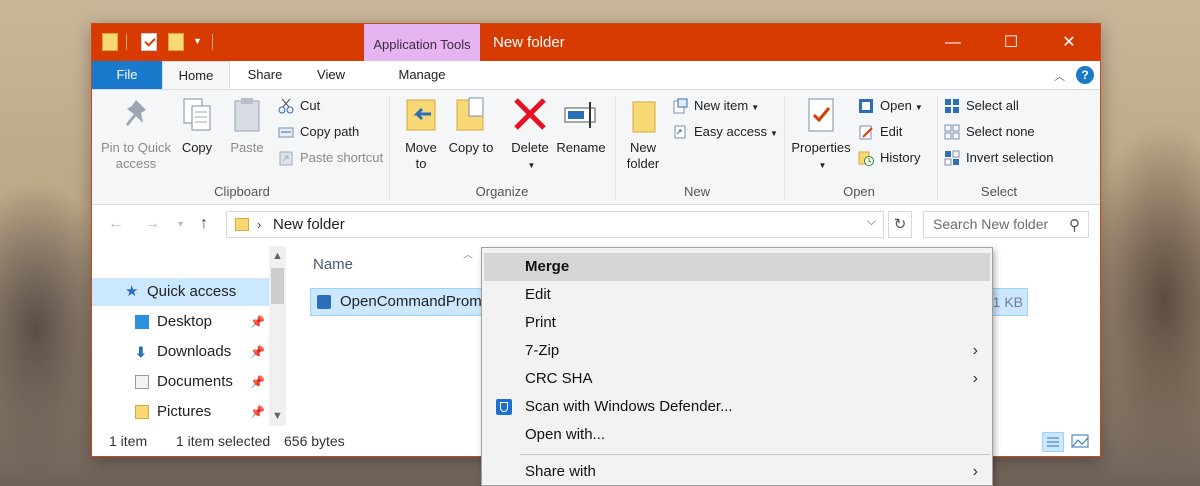  What do you see at coordinates (919, 107) in the screenshot?
I see `open-dropdown-icon: ▼` at bounding box center [919, 107].